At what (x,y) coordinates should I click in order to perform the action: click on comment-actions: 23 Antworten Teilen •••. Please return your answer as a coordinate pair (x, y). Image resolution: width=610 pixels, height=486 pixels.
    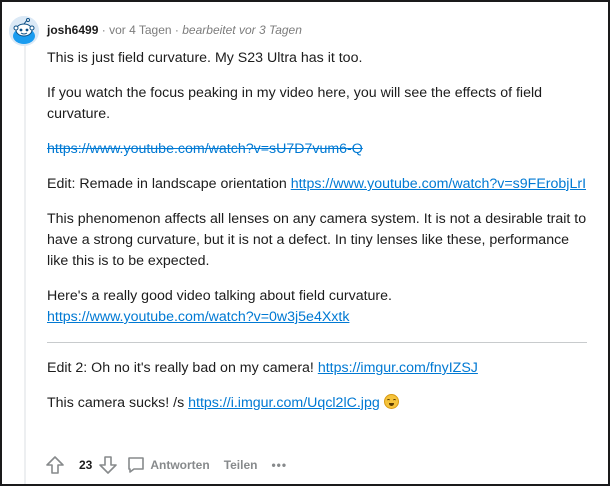
    Looking at the image, I should click on (170, 465).